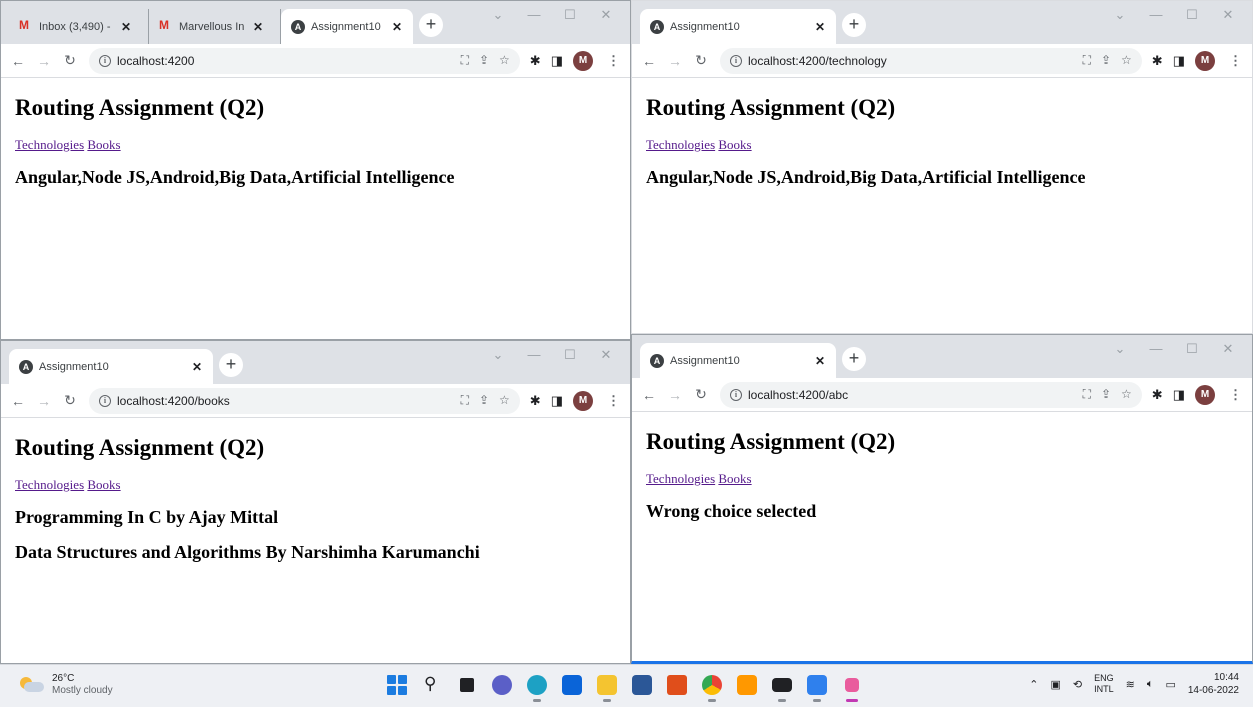  Describe the element at coordinates (747, 685) in the screenshot. I see `sublime-button` at that location.